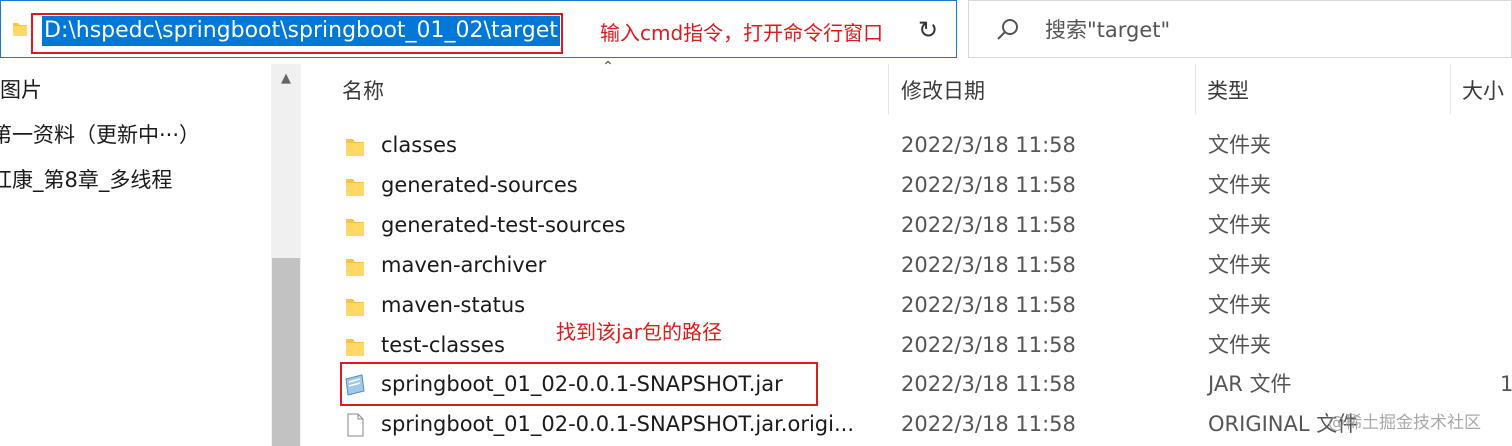 Image resolution: width=1512 pixels, height=446 pixels. Describe the element at coordinates (742, 33) in the screenshot. I see `cmd-annotation: 输入cmd指令，打开命令行窗口` at that location.